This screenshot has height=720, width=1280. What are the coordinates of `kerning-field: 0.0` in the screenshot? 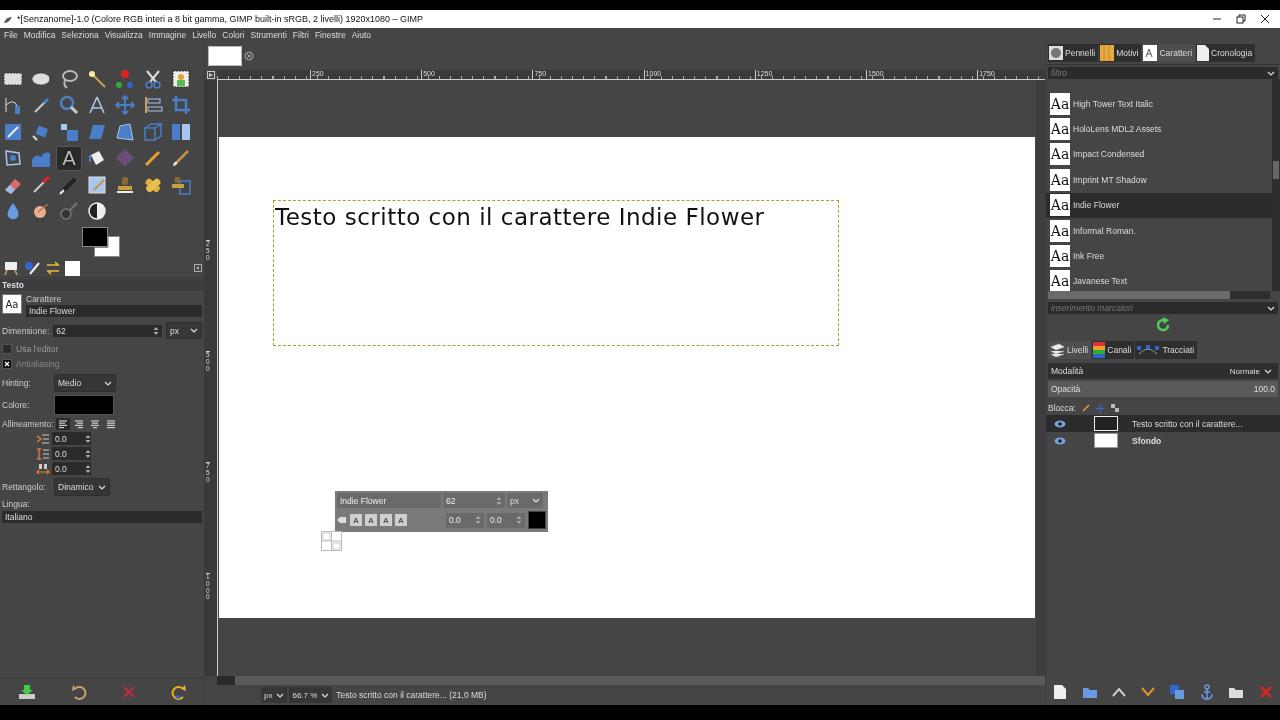 It's located at (506, 520).